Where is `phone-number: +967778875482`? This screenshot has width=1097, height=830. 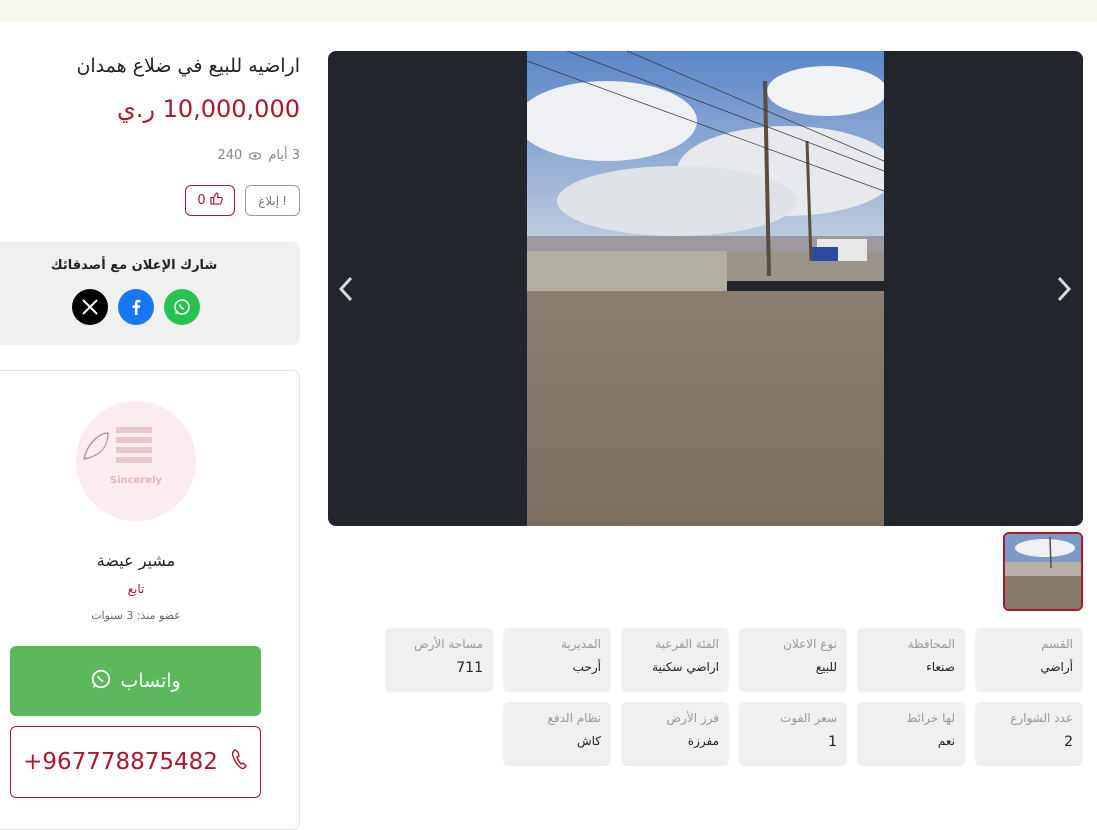 phone-number: +967778875482 is located at coordinates (120, 762).